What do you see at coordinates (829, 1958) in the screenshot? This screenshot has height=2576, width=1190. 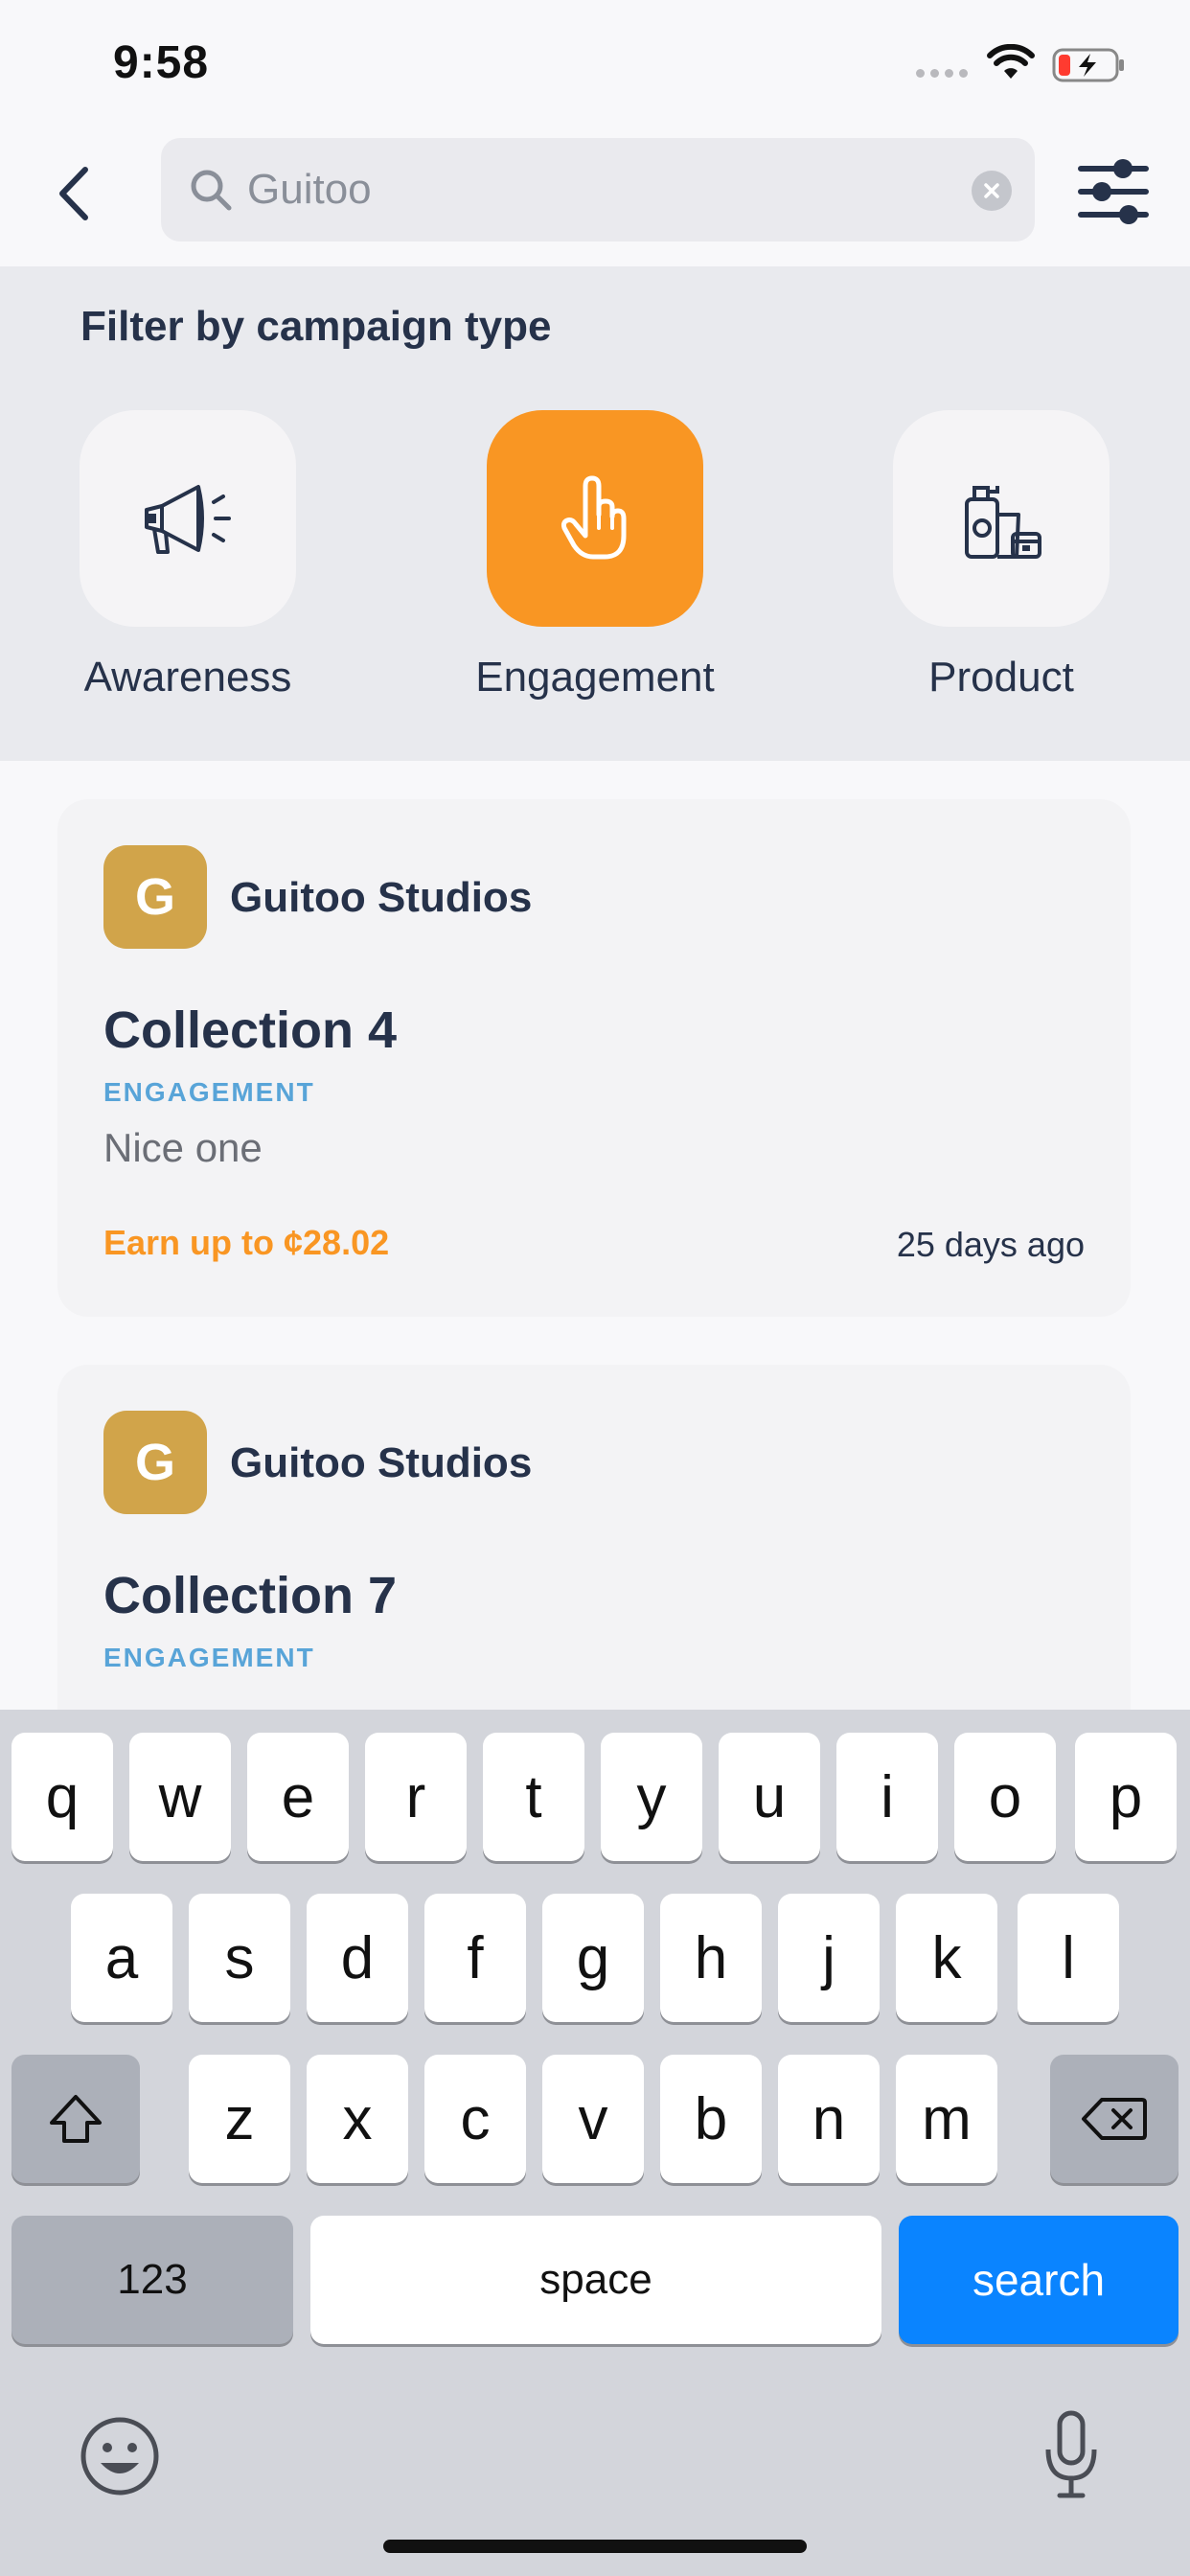 I see `key-j: j` at bounding box center [829, 1958].